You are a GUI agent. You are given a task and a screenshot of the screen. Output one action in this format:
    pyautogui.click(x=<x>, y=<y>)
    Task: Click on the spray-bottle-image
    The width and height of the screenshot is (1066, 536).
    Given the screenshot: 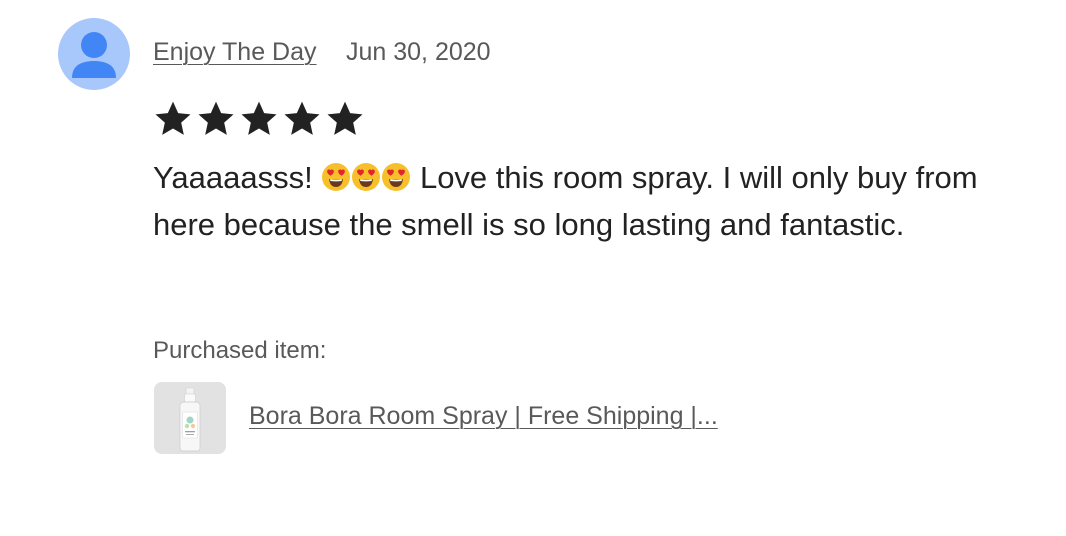 What is the action you would take?
    pyautogui.click(x=190, y=418)
    